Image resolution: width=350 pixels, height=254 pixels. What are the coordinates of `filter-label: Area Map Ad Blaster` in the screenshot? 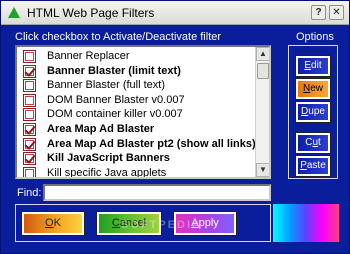 It's located at (101, 129).